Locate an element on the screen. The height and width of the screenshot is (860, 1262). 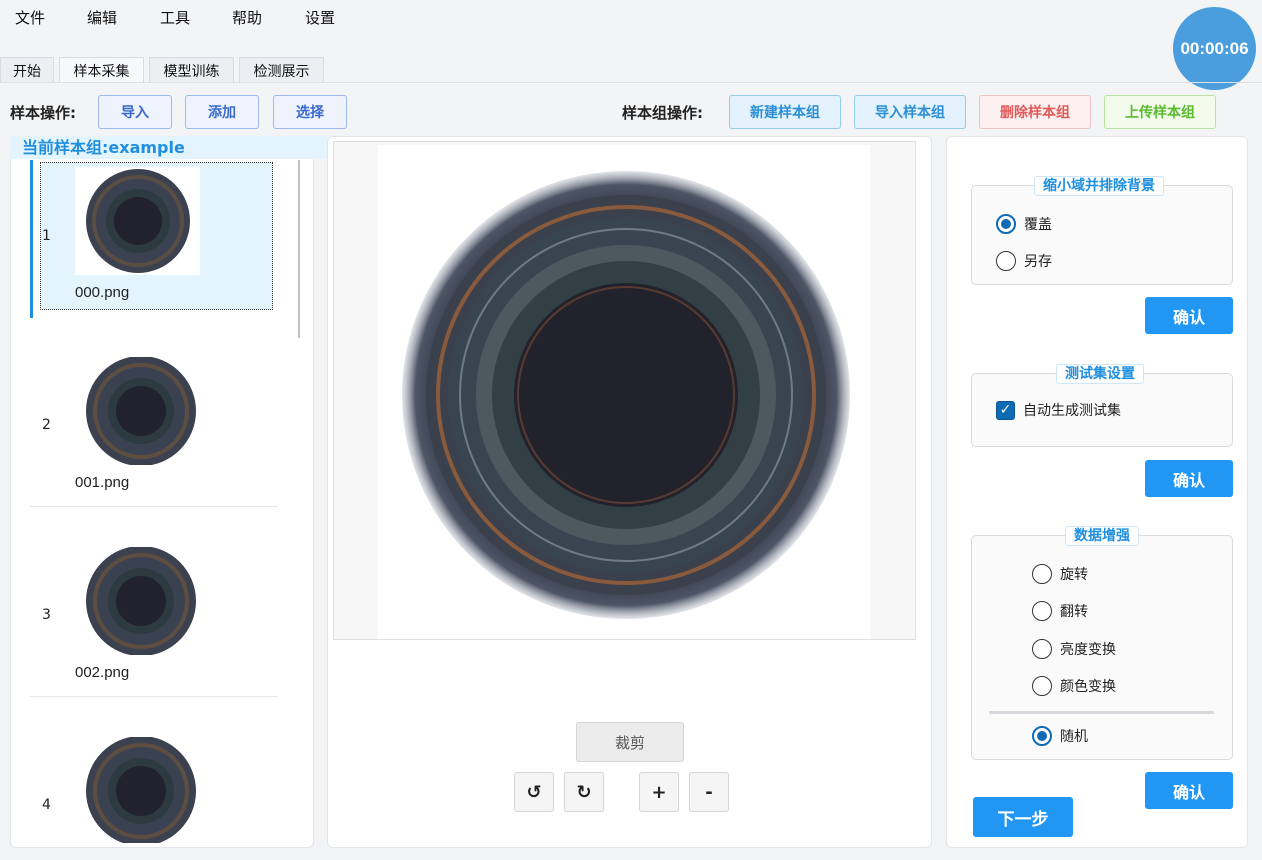
shrink-group-title: 缩小域并排除背景 is located at coordinates (1099, 186).